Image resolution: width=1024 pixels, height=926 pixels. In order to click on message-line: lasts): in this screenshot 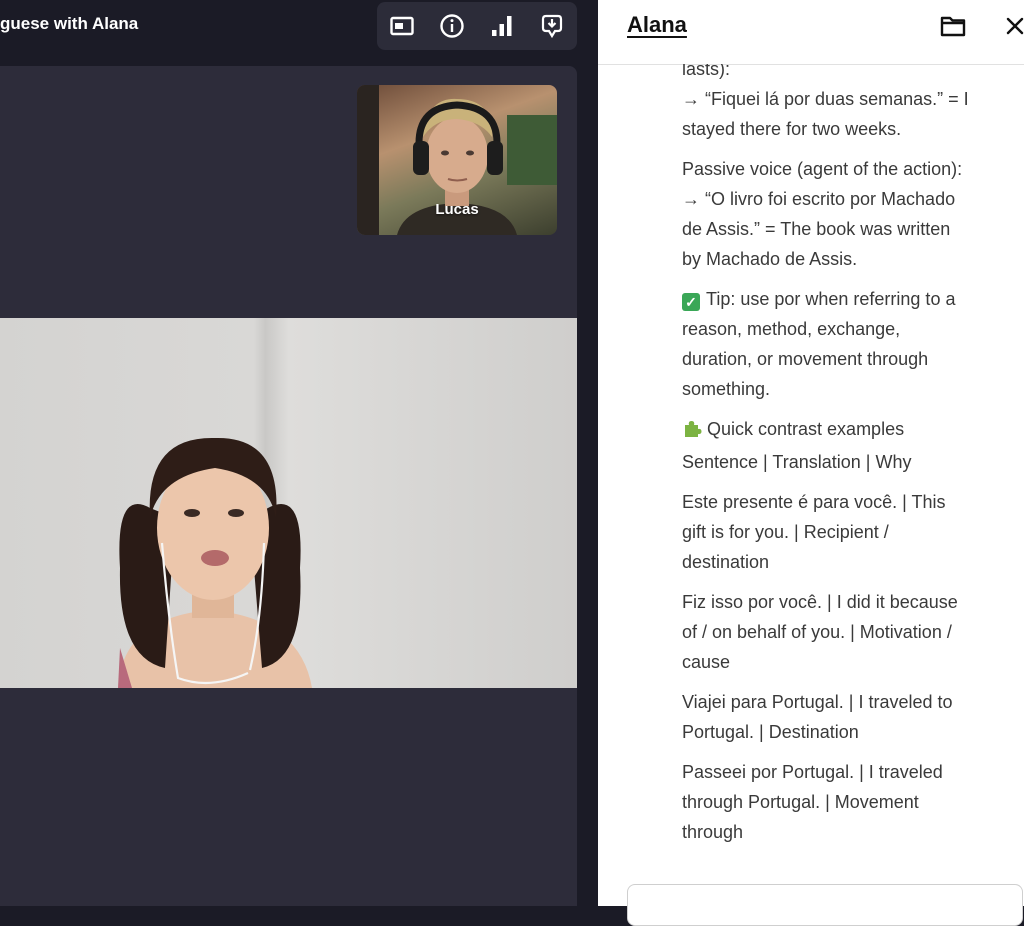, I will do `click(847, 74)`.